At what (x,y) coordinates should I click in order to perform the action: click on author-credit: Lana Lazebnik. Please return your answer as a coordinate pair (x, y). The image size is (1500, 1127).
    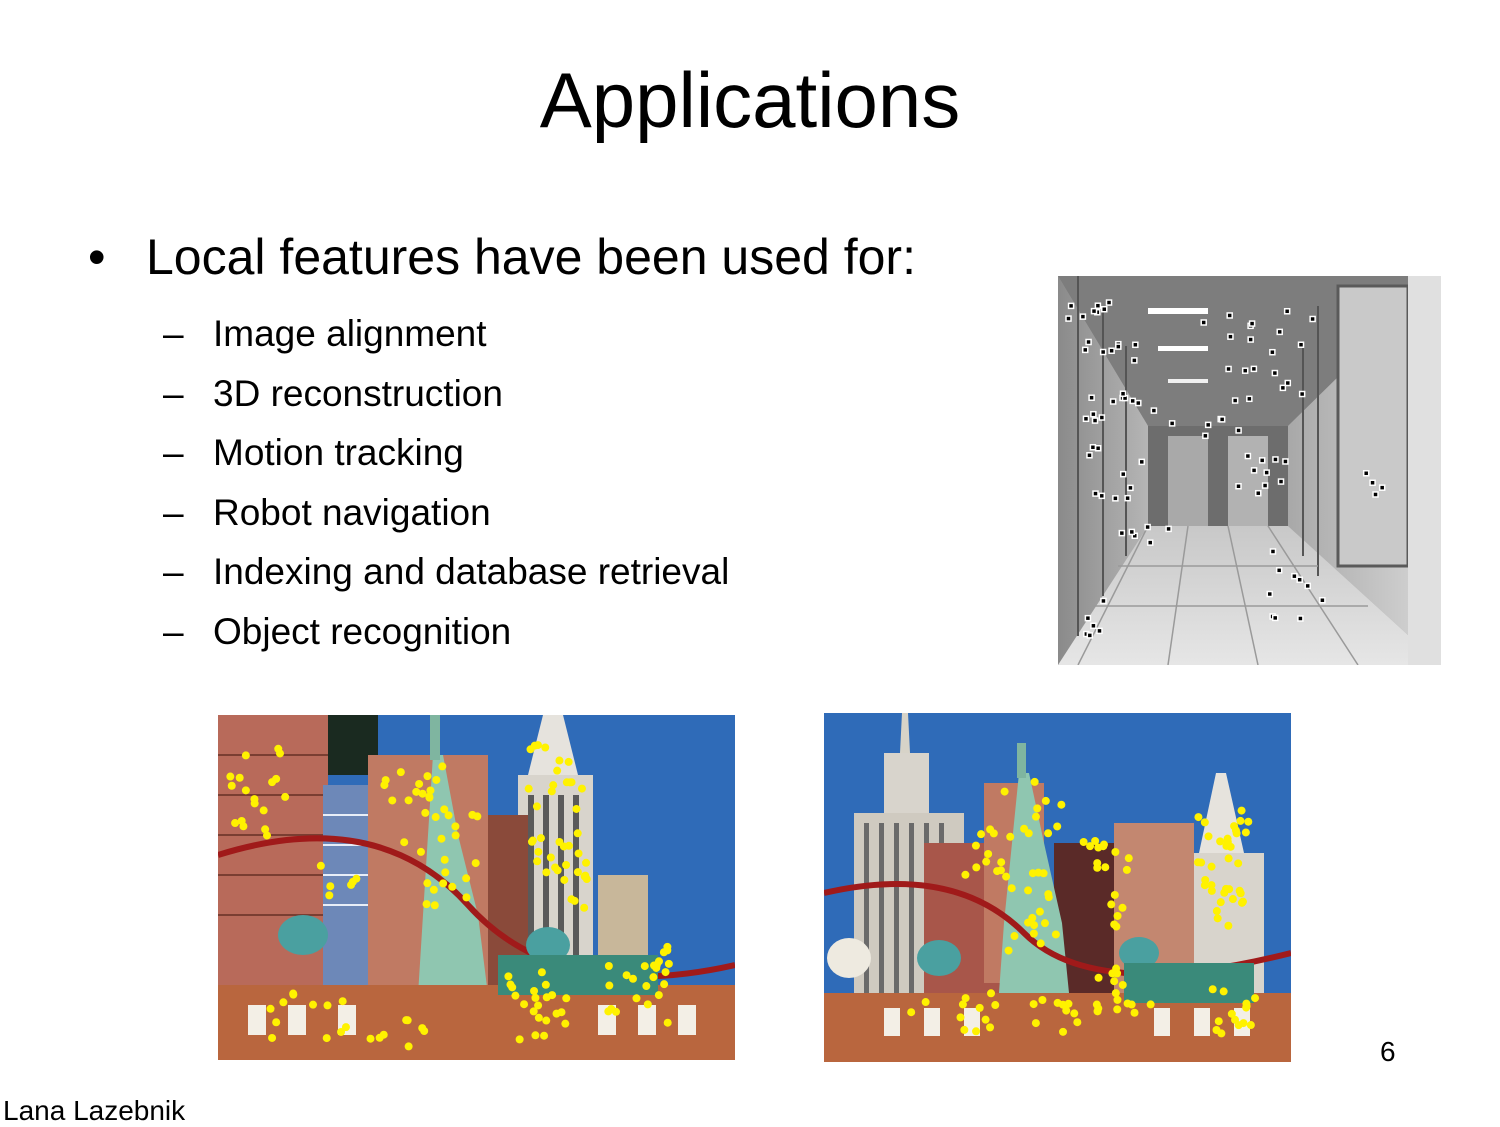
    Looking at the image, I should click on (94, 1110).